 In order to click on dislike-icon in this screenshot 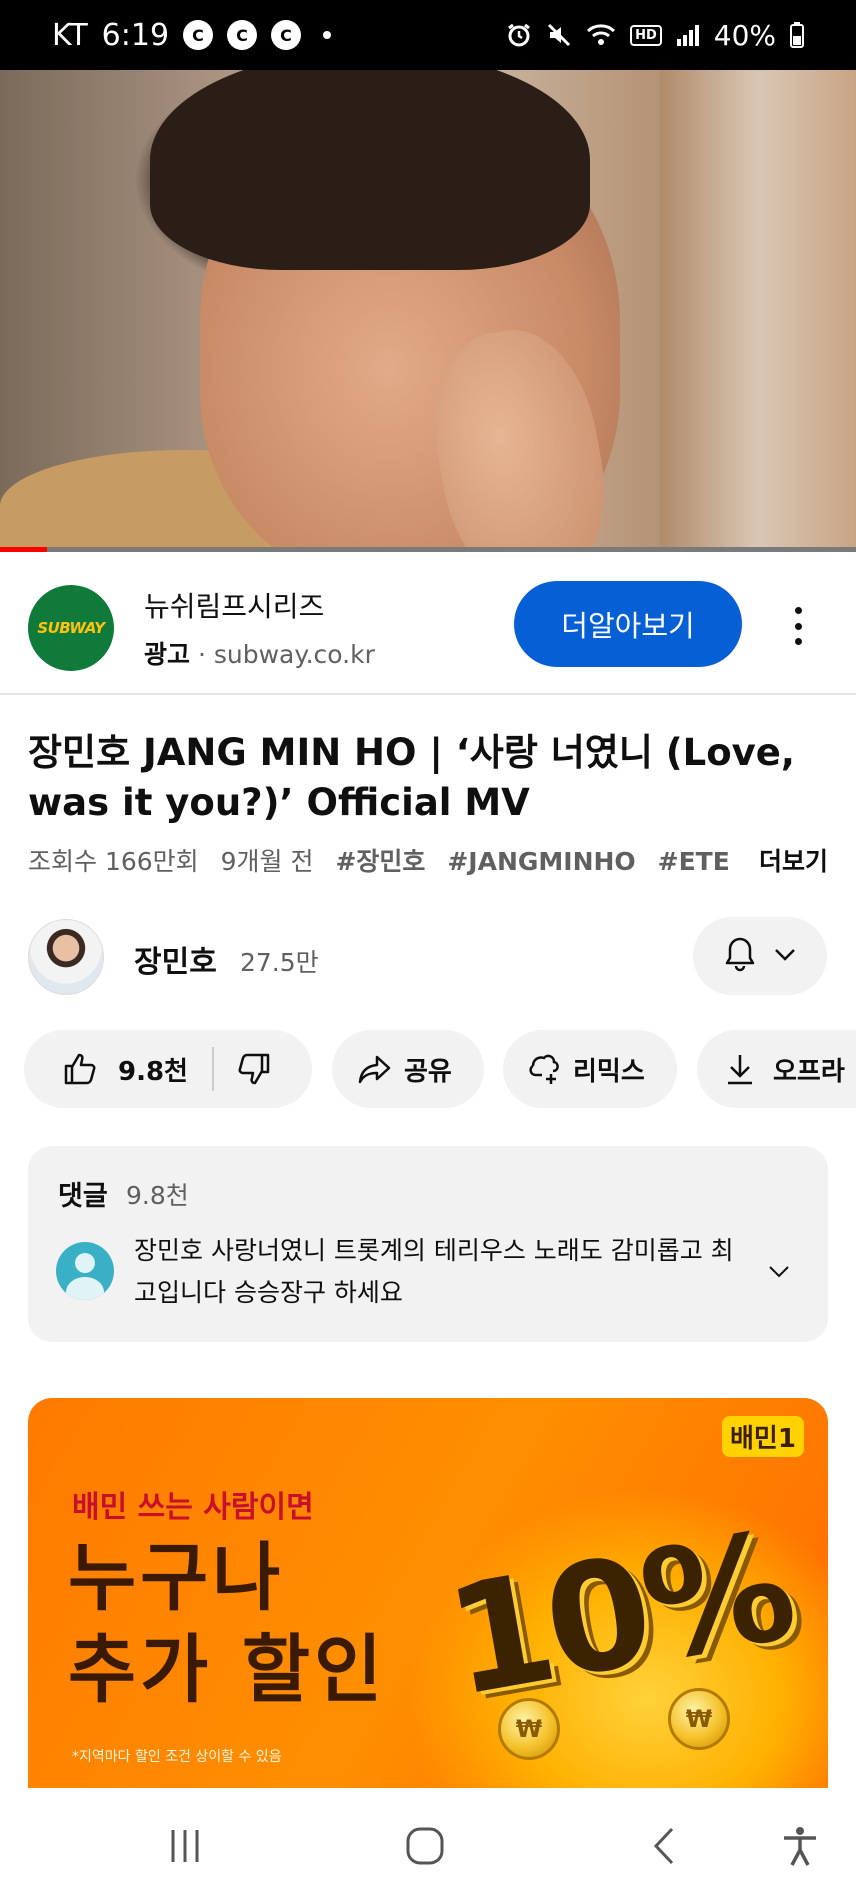, I will do `click(254, 1069)`.